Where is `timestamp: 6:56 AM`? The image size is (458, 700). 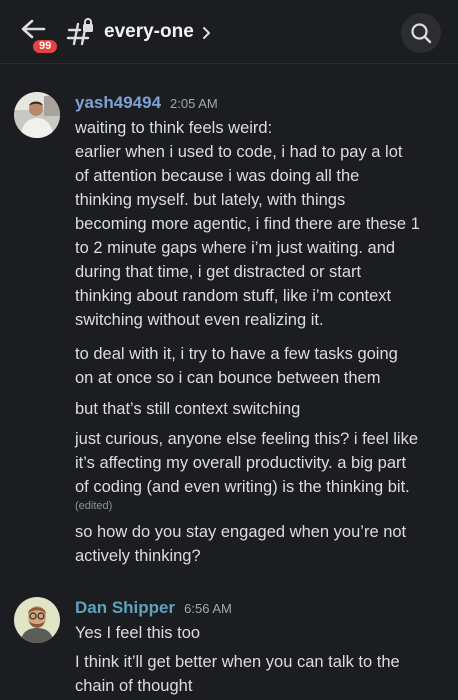 timestamp: 6:56 AM is located at coordinates (208, 608).